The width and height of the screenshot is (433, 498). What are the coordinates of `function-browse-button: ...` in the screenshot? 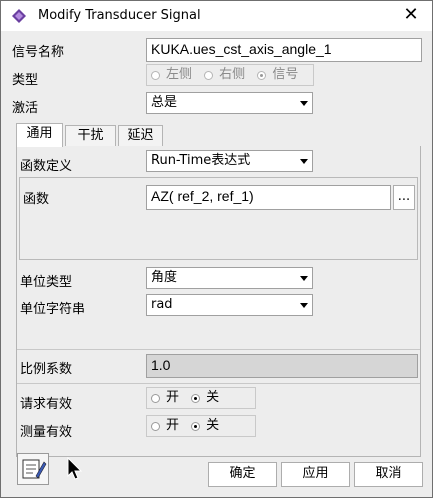 It's located at (404, 197).